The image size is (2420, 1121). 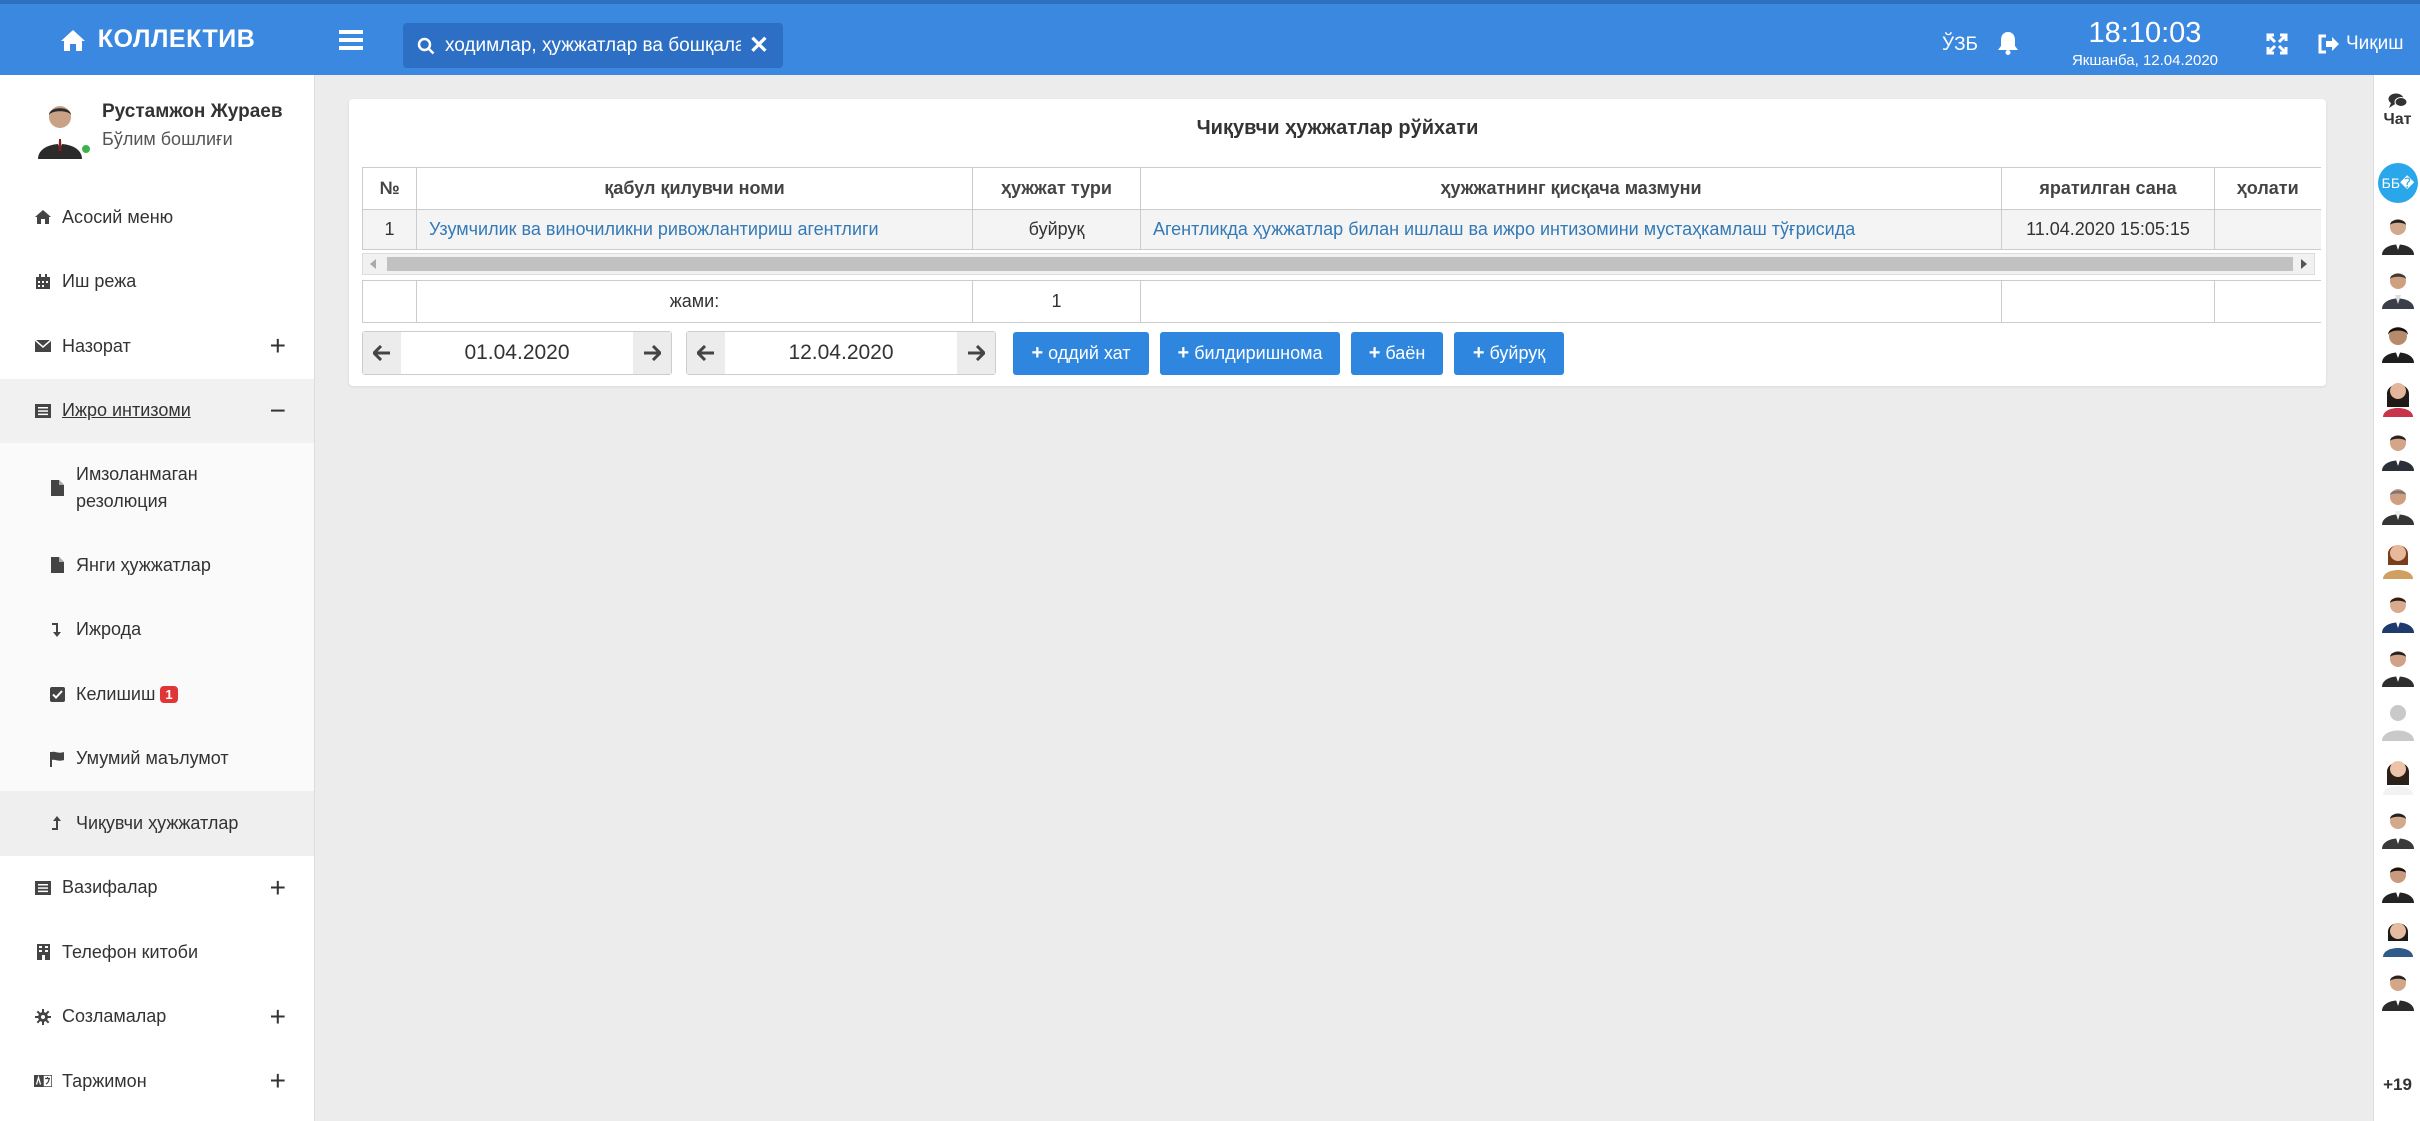 What do you see at coordinates (43, 952) in the screenshot?
I see `building-icon` at bounding box center [43, 952].